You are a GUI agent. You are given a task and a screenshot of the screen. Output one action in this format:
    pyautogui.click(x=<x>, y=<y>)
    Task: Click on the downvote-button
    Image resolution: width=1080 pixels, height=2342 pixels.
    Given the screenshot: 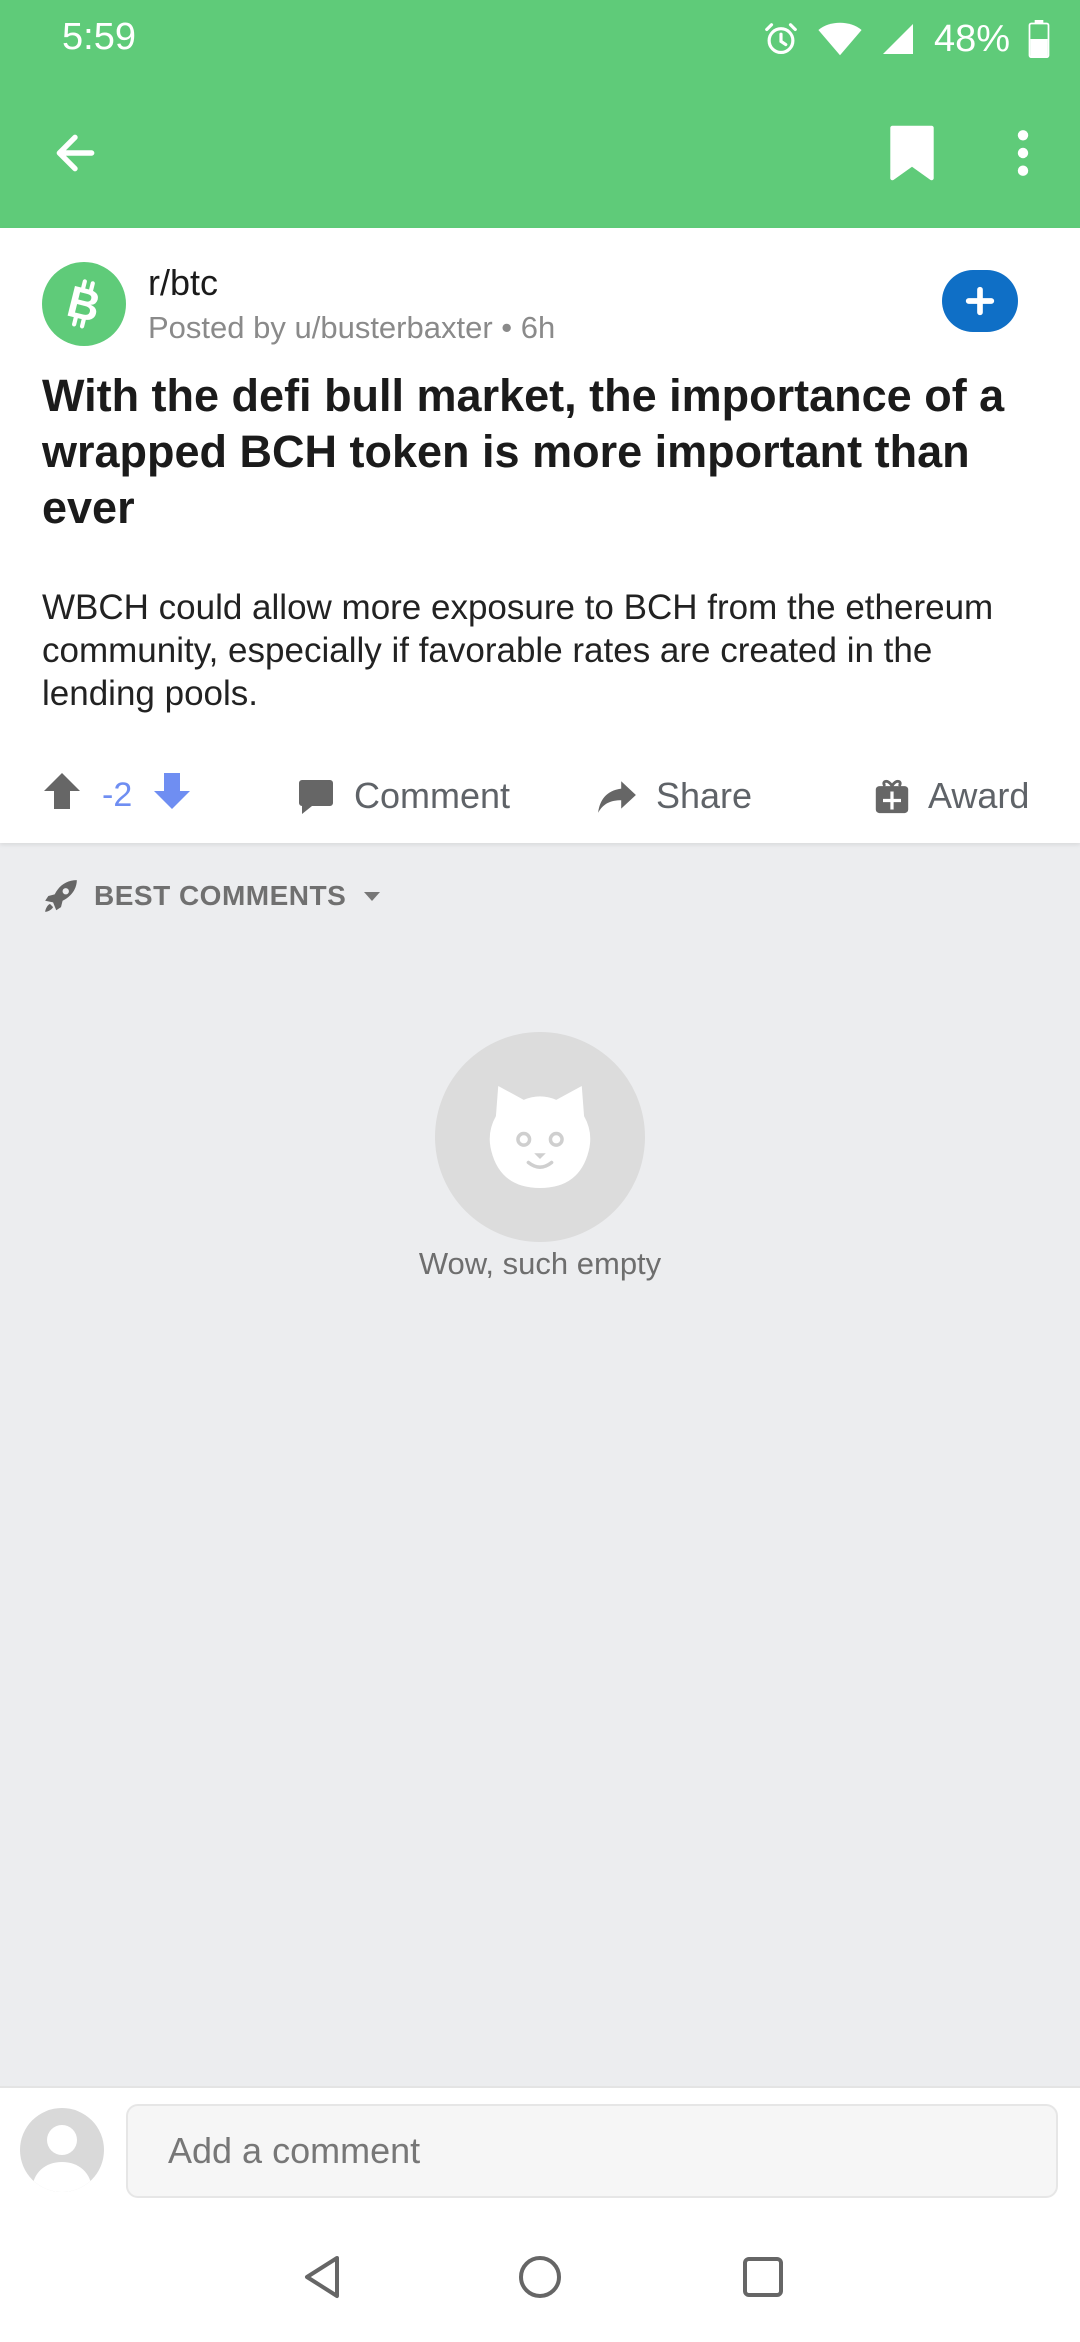 What is the action you would take?
    pyautogui.click(x=172, y=795)
    